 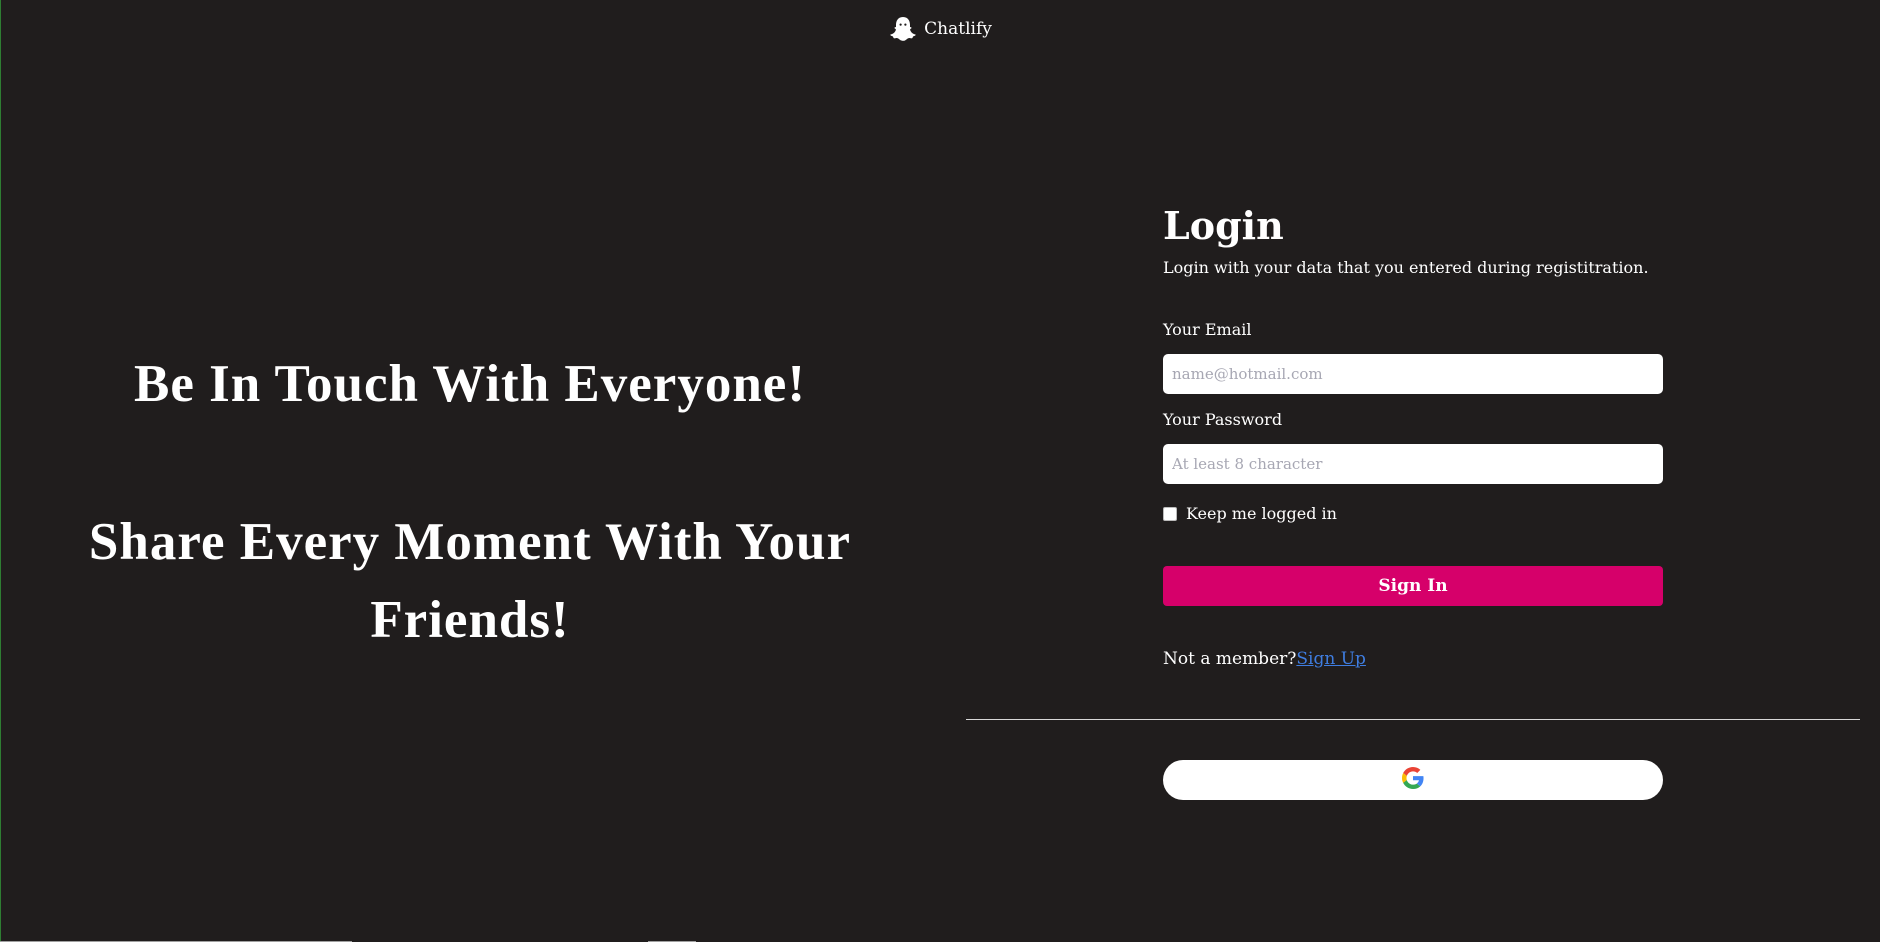 I want to click on remember-checkbox, so click(x=1170, y=514).